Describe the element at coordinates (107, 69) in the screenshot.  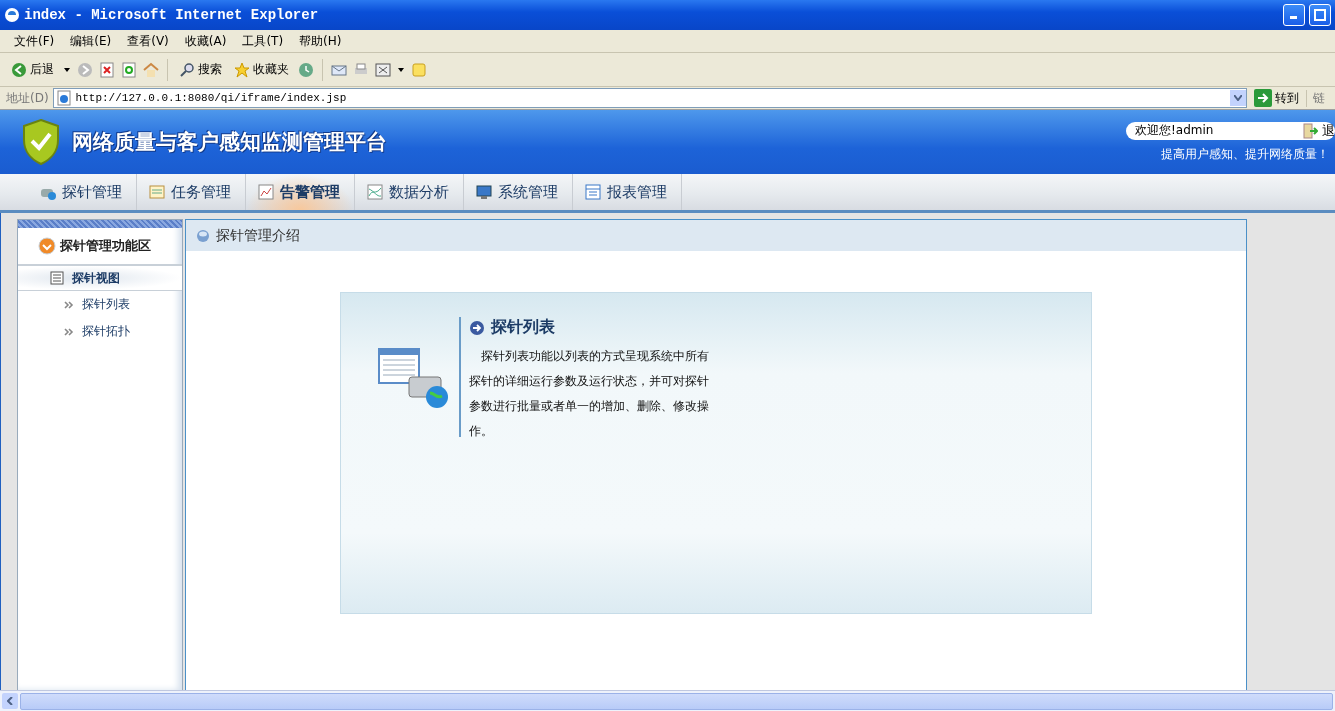
I see `stop-icon` at that location.